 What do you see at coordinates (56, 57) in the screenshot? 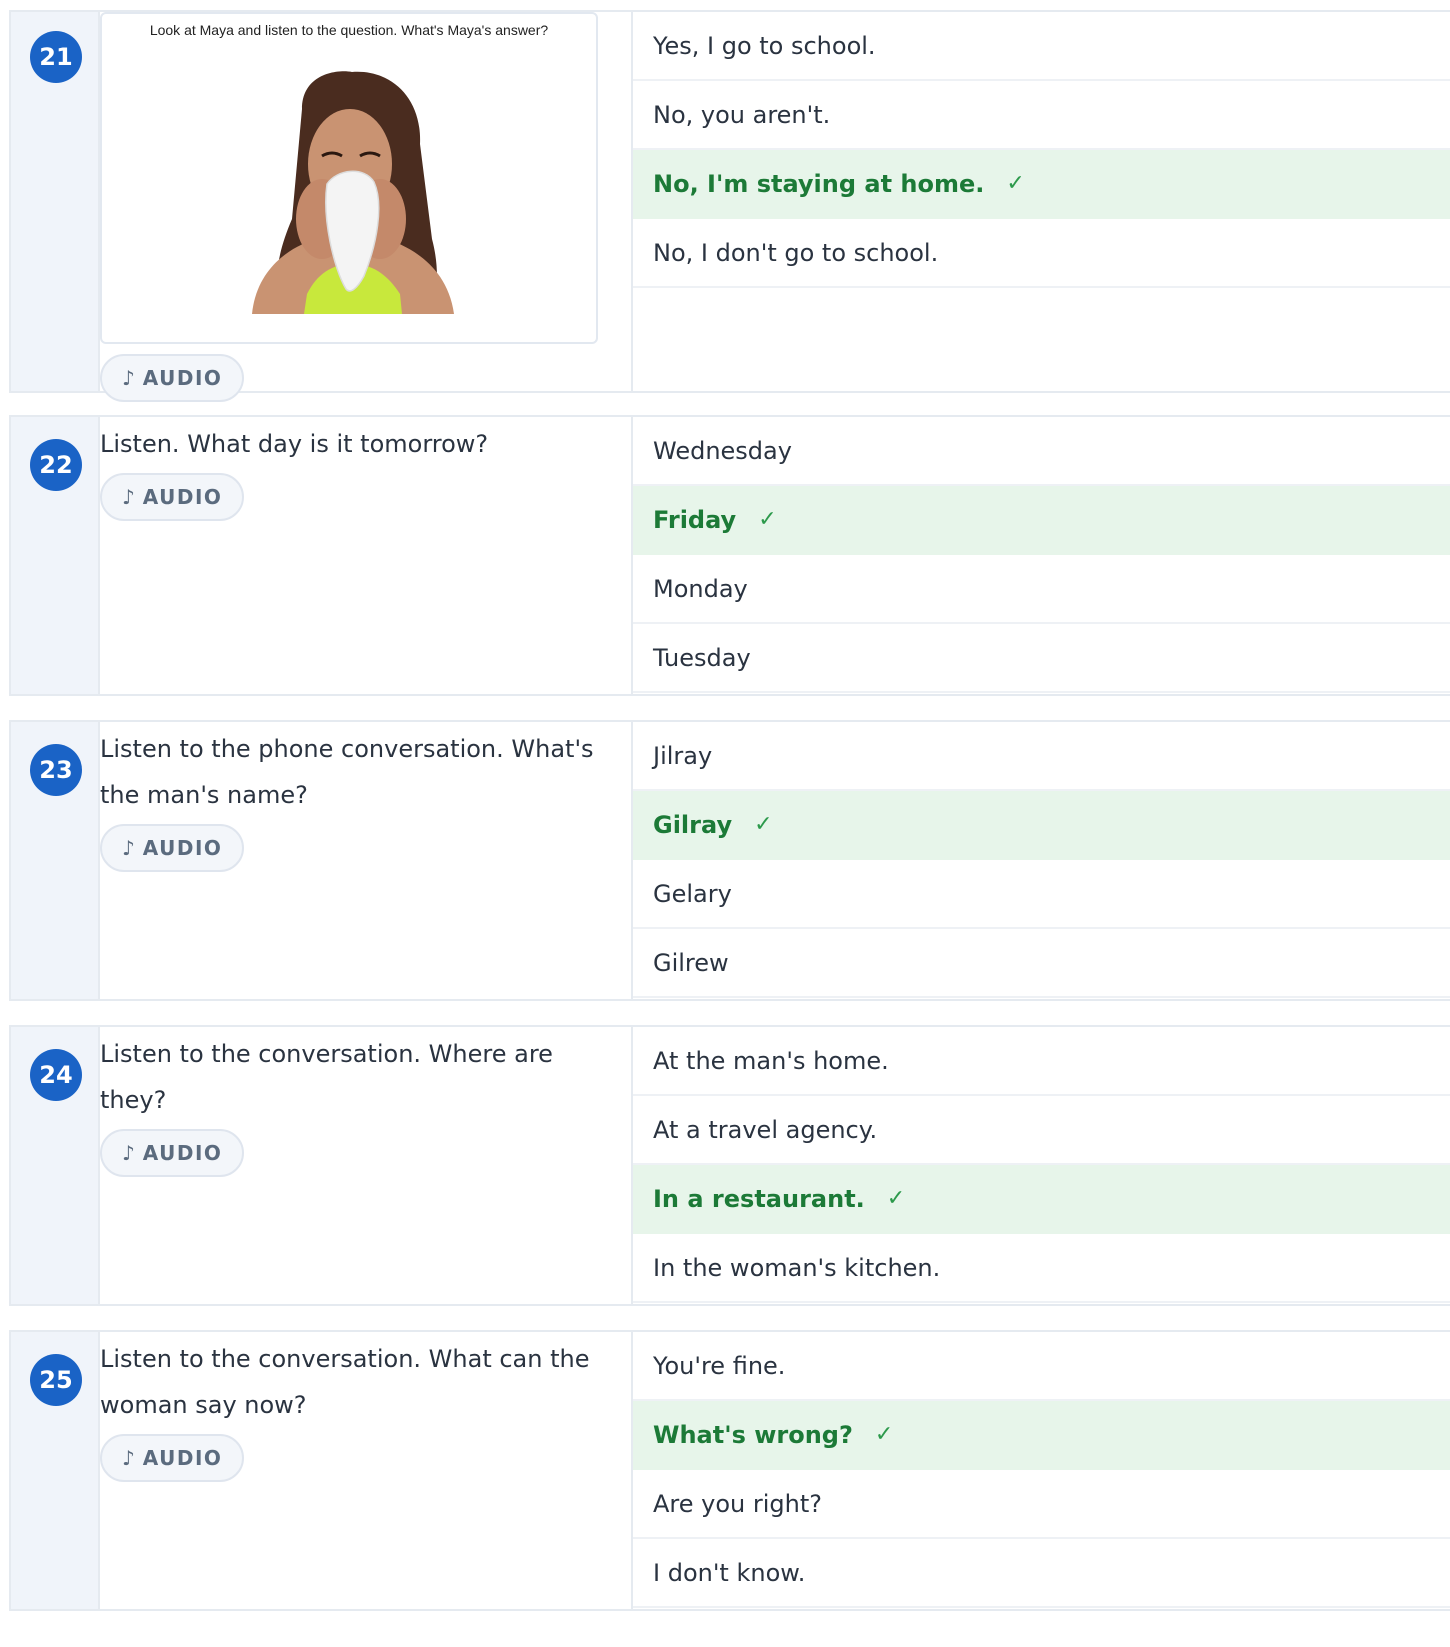
I see `question-number-badge: 21` at bounding box center [56, 57].